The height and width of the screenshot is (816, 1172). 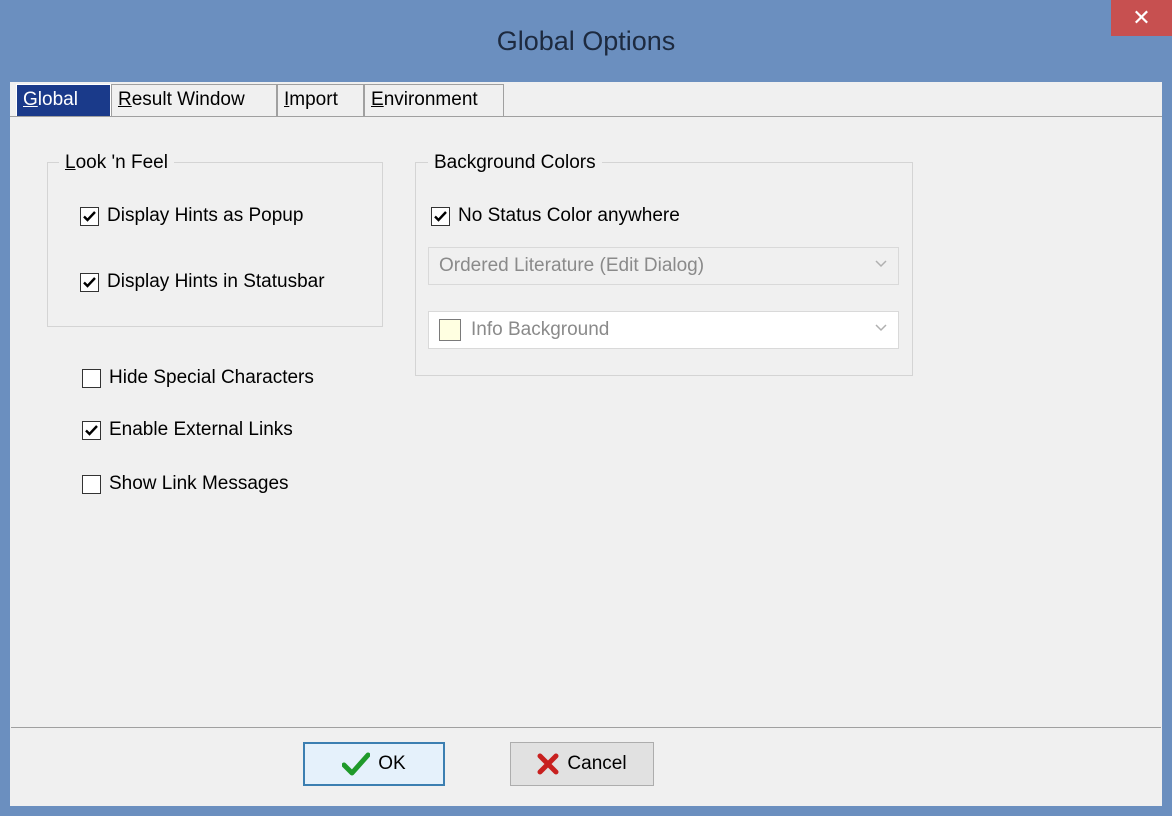 What do you see at coordinates (216, 281) in the screenshot?
I see `display-hints-statusbar-label: Display Hints in Statusbar` at bounding box center [216, 281].